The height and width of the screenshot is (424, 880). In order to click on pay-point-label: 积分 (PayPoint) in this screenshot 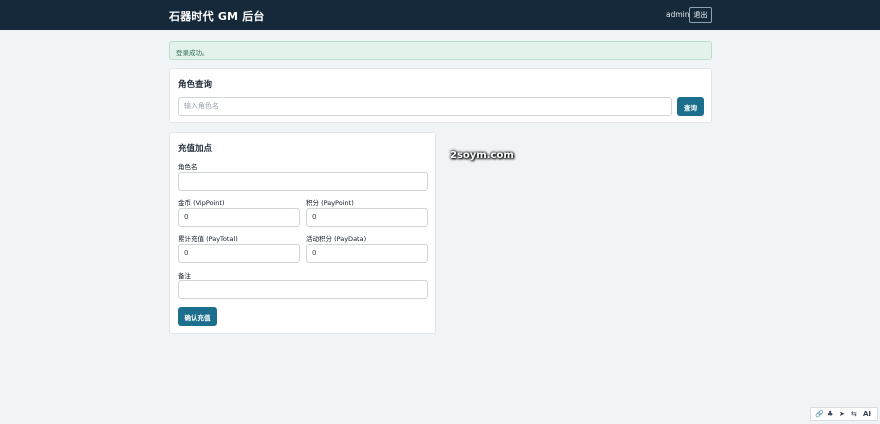, I will do `click(330, 203)`.